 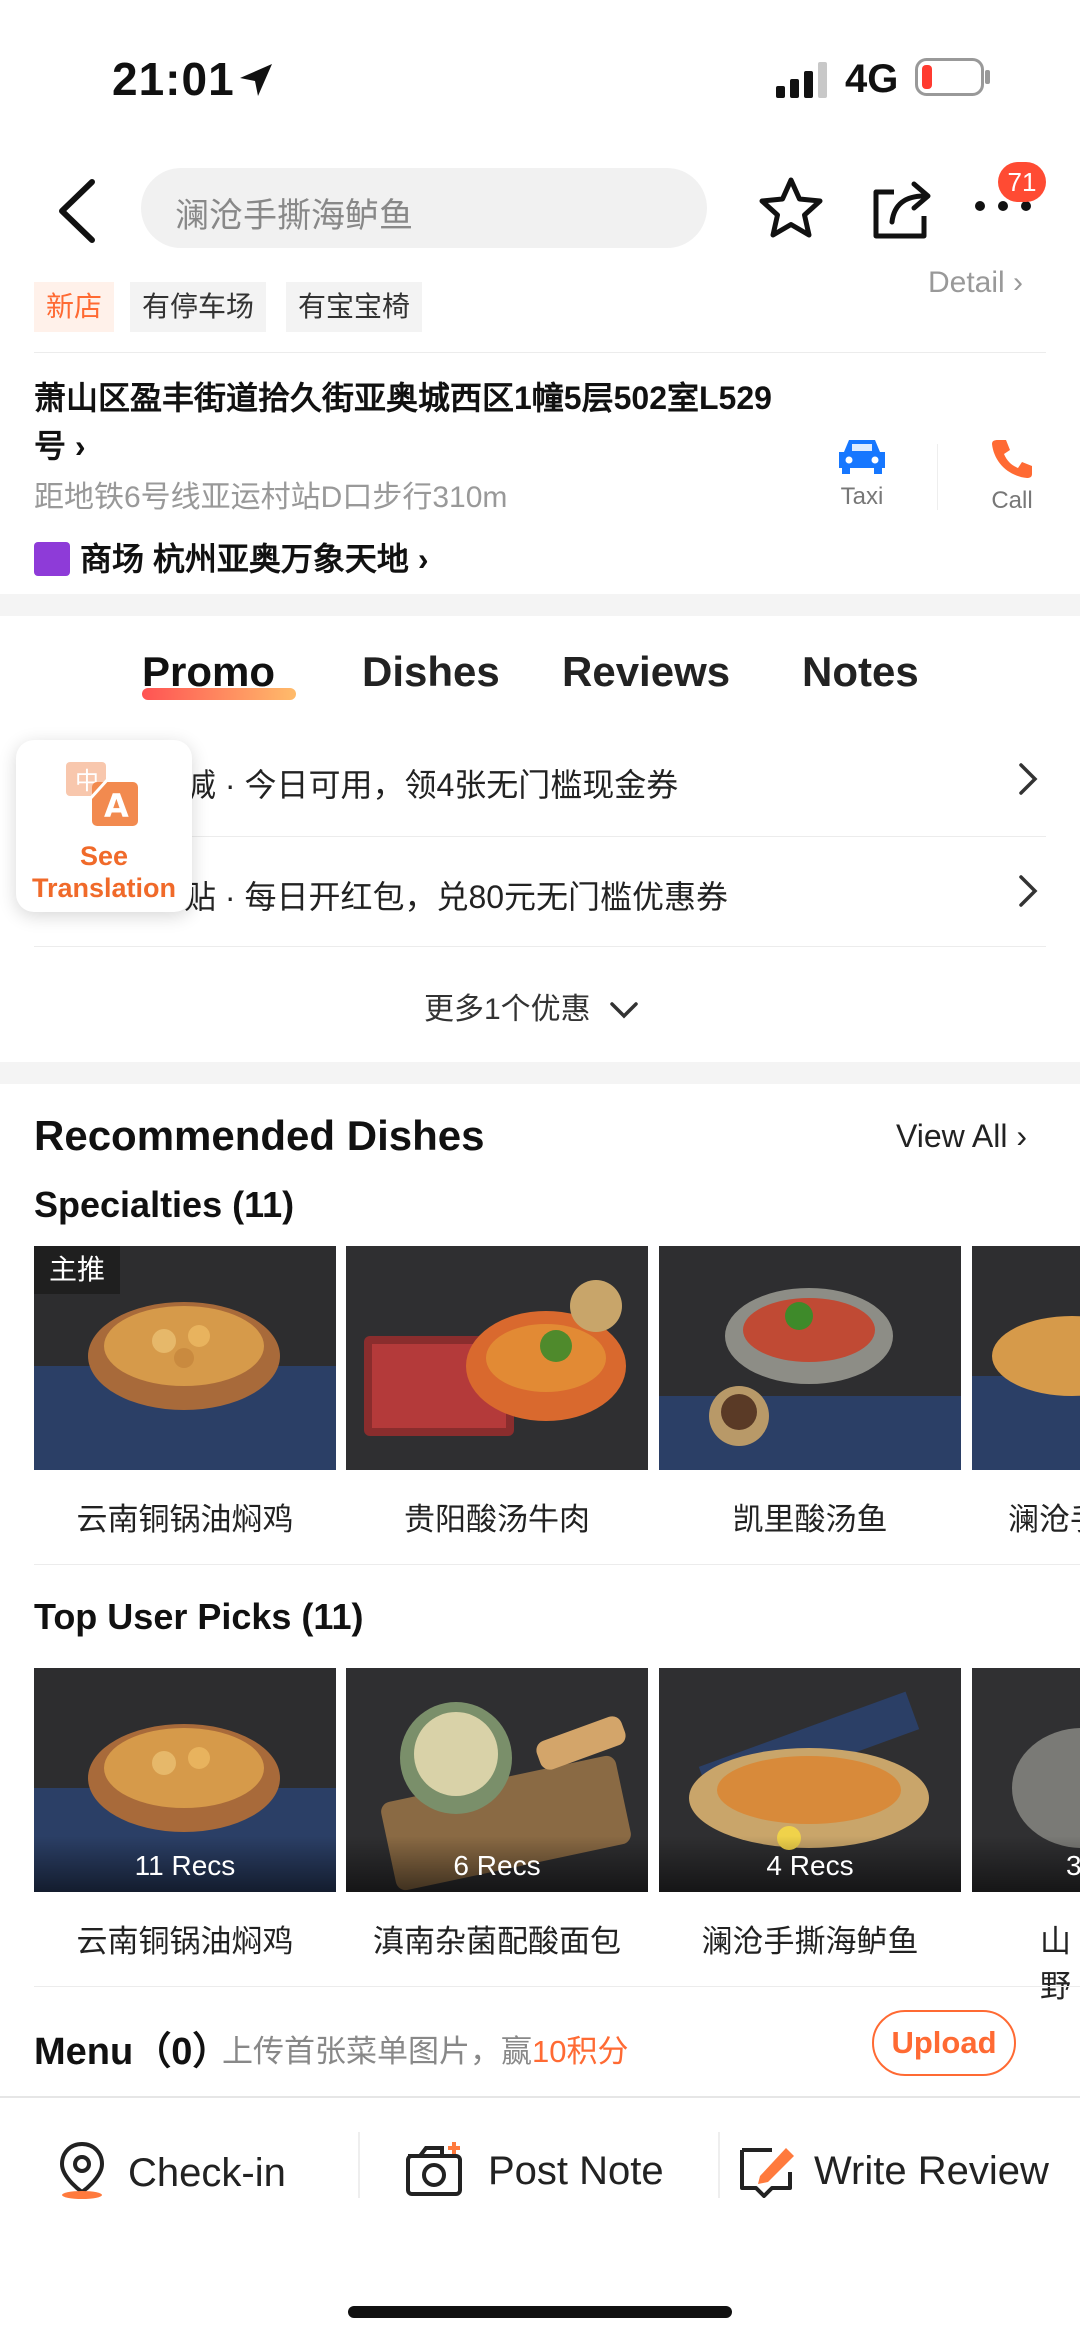 I want to click on recommended-title: Recommended Dishes, so click(x=259, y=1135).